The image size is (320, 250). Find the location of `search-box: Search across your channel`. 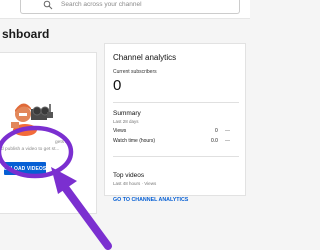

search-box: Search across your channel is located at coordinates (130, 7).